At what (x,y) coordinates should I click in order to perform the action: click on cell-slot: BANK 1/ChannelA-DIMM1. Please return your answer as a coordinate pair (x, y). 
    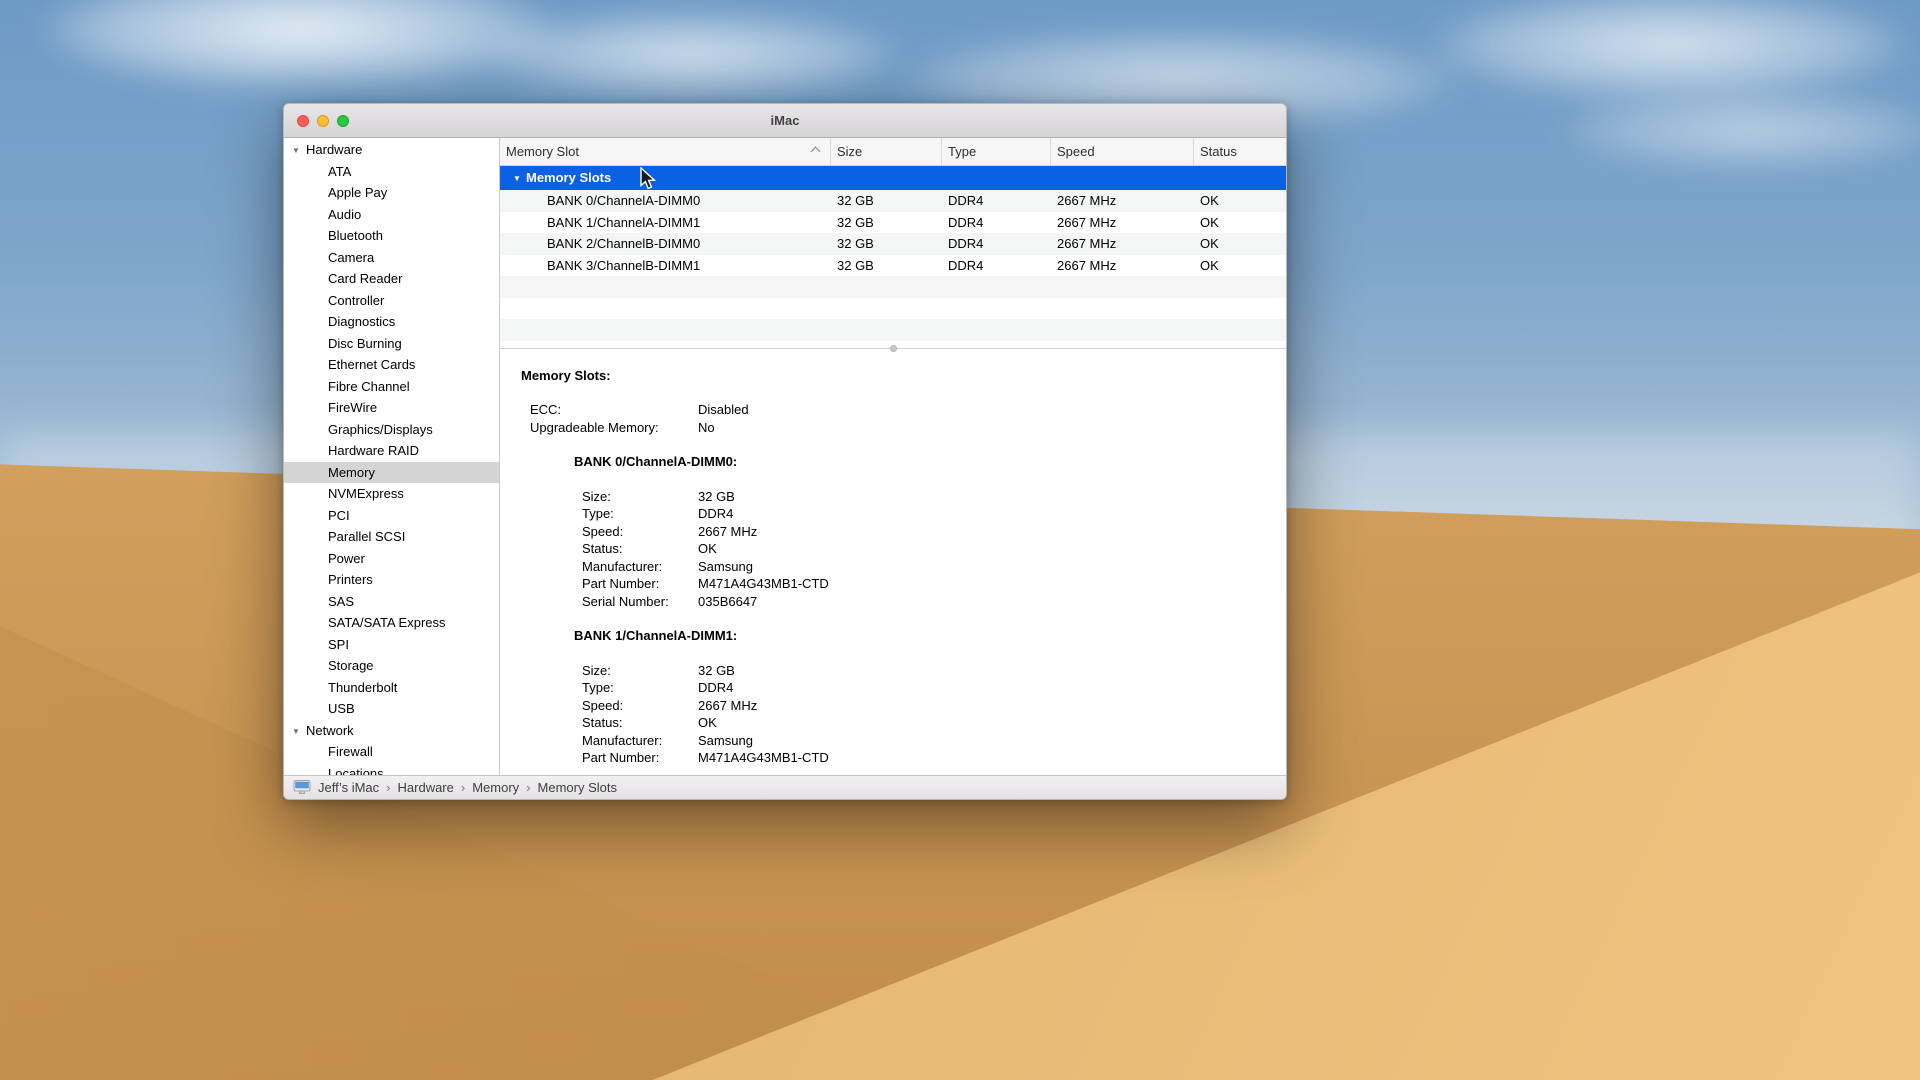
    Looking at the image, I should click on (624, 222).